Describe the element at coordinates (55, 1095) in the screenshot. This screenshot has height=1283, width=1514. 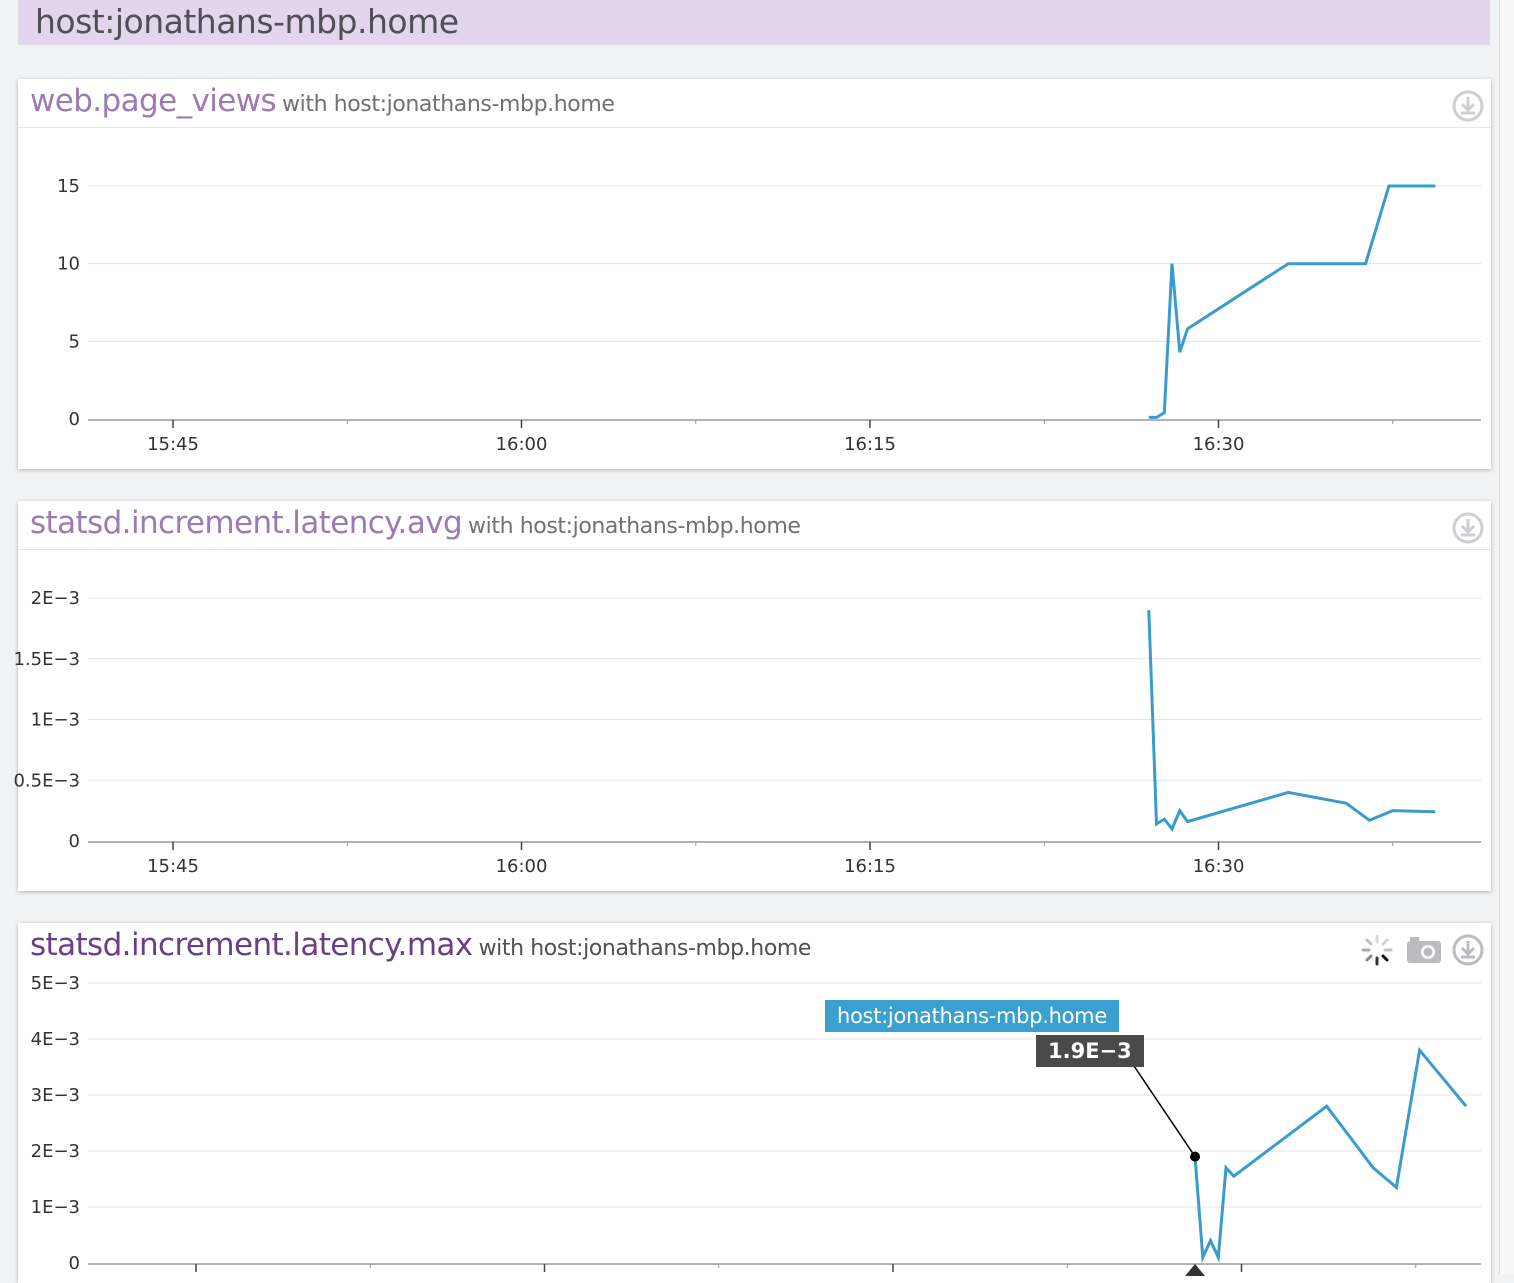
I see `y-tick-label: 3E−3` at that location.